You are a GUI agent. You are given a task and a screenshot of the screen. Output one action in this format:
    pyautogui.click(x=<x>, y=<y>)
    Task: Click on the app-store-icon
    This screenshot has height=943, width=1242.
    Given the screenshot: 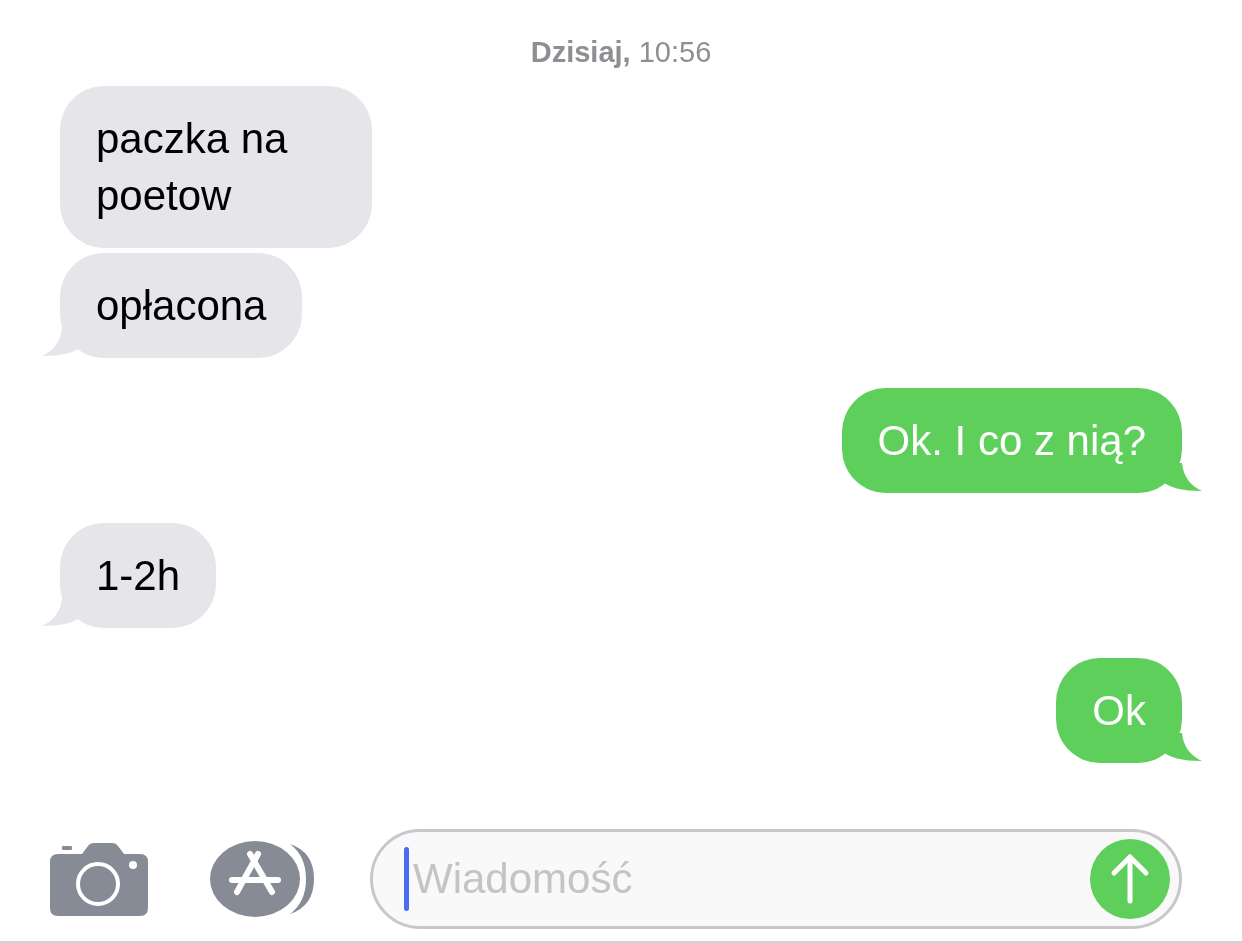 What is the action you would take?
    pyautogui.click(x=263, y=879)
    